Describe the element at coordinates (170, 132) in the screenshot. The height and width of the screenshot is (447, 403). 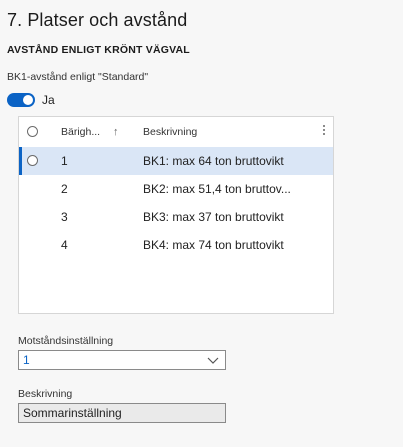
I see `column-header-beskrivning: Beskrivning` at that location.